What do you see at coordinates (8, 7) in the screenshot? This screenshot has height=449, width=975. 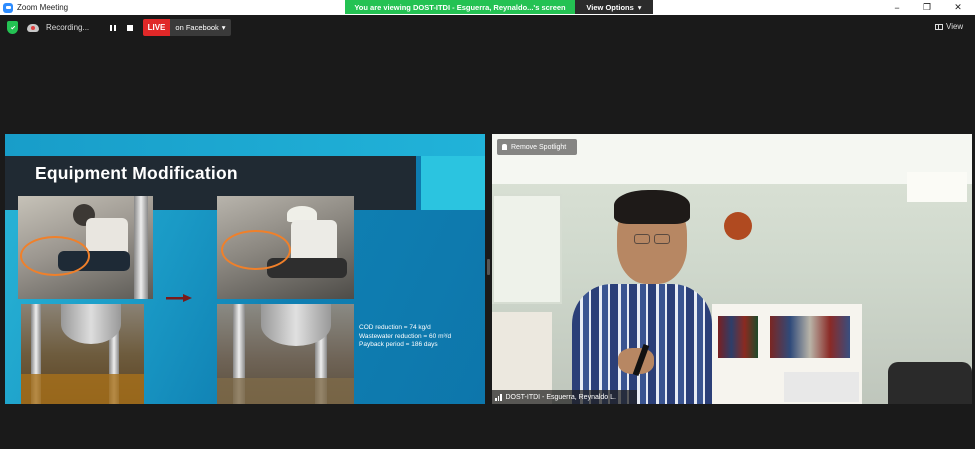 I see `zoom-logo-icon` at bounding box center [8, 7].